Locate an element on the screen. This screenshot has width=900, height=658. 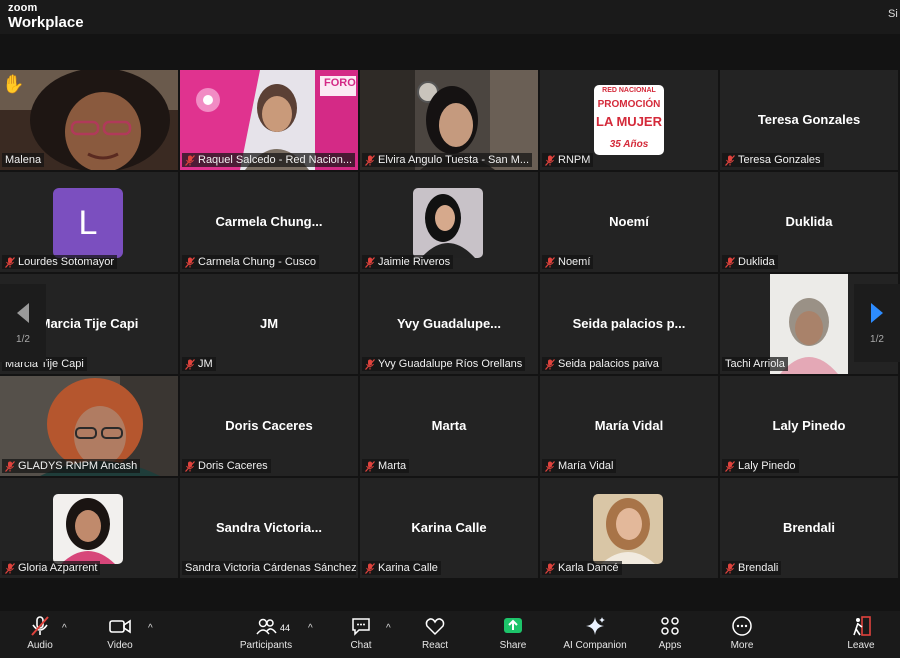
participant-display-name: Marta is located at coordinates (449, 425).